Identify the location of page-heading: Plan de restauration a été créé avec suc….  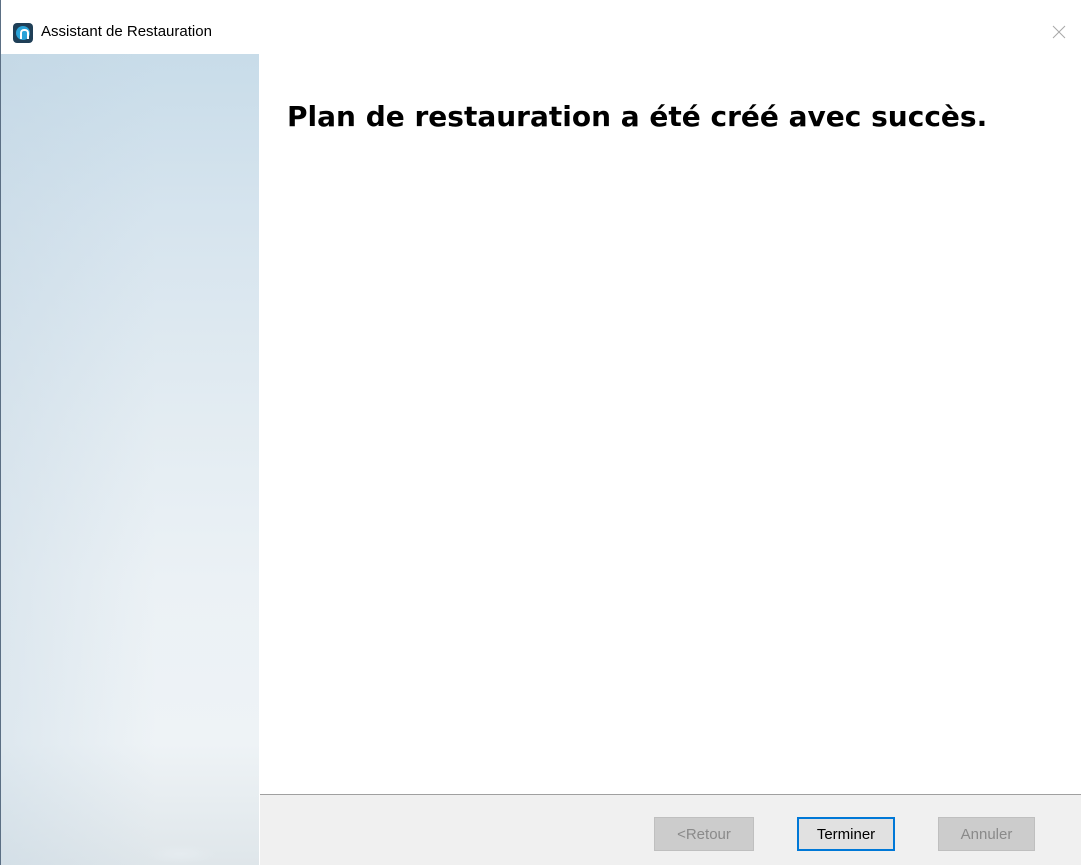
(637, 116).